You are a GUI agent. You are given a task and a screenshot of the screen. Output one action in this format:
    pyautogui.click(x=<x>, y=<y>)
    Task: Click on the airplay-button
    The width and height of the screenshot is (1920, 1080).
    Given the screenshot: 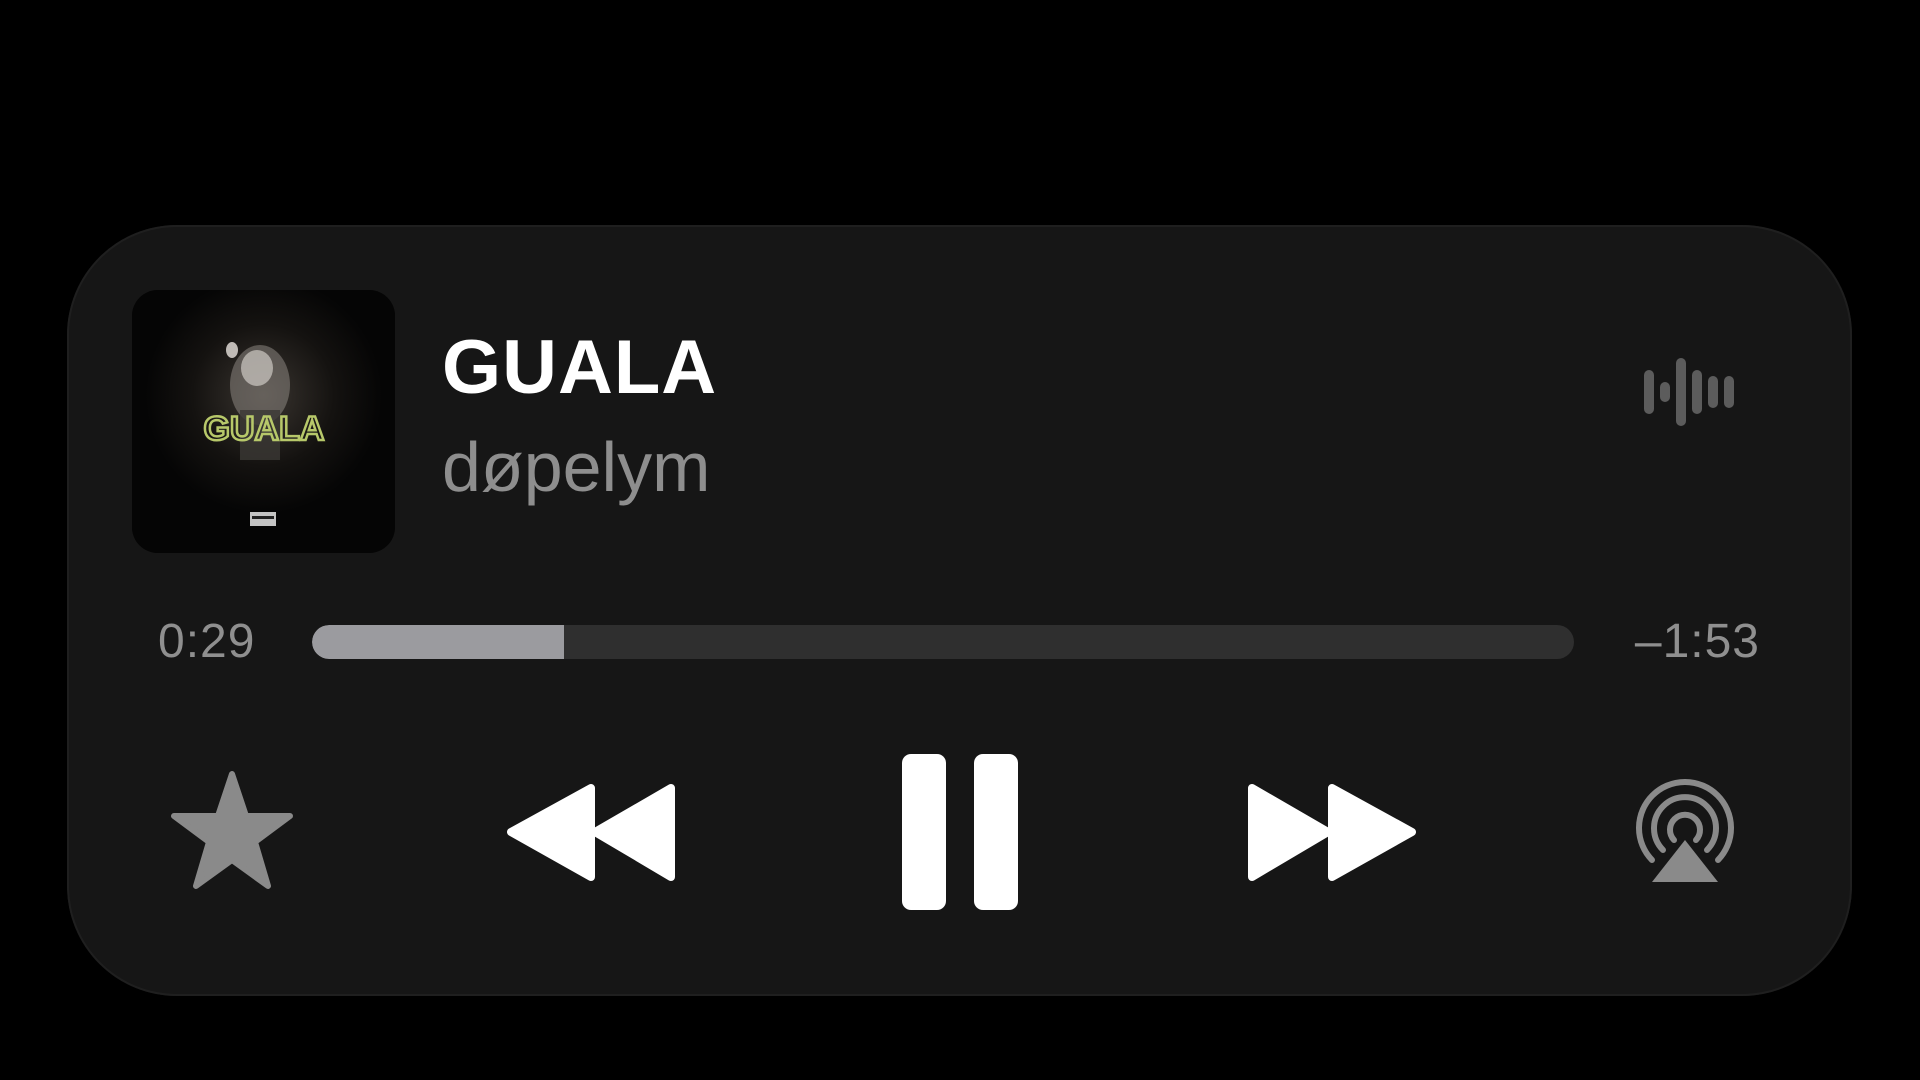 What is the action you would take?
    pyautogui.click(x=1685, y=833)
    